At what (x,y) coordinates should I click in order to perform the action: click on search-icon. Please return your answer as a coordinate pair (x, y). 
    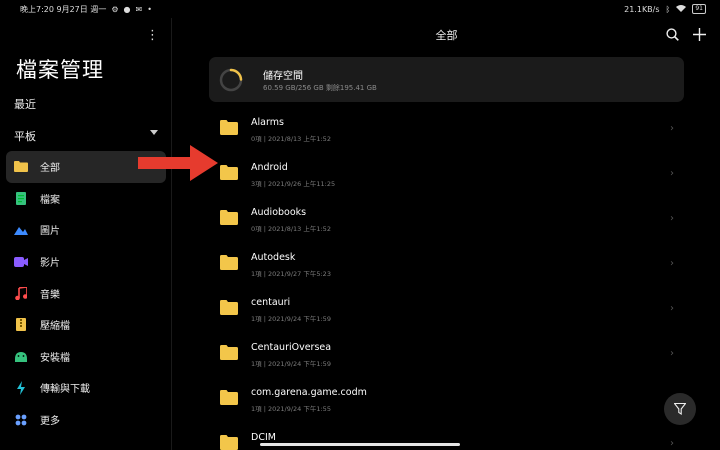
    Looking at the image, I should click on (672, 35).